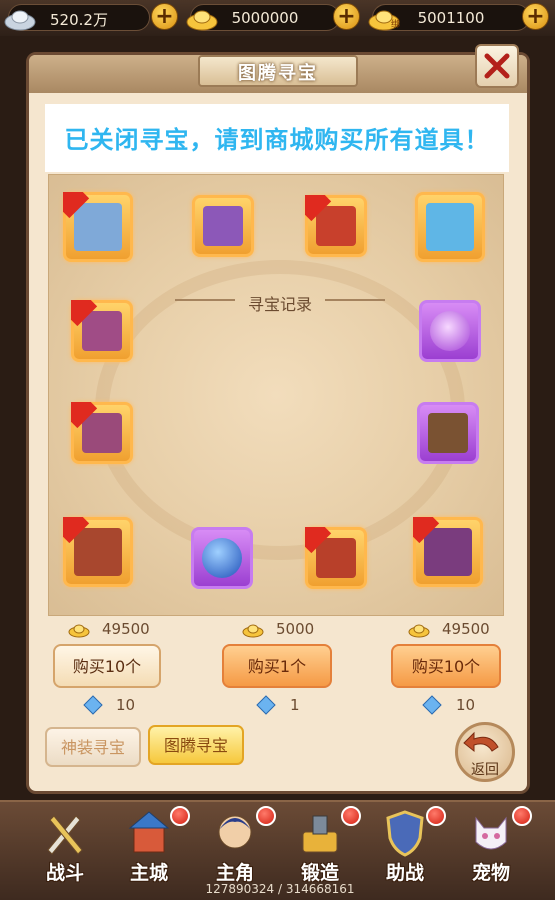 The image size is (555, 900). Describe the element at coordinates (280, 889) in the screenshot. I see `footer-id: 127890324 / 314668161` at that location.